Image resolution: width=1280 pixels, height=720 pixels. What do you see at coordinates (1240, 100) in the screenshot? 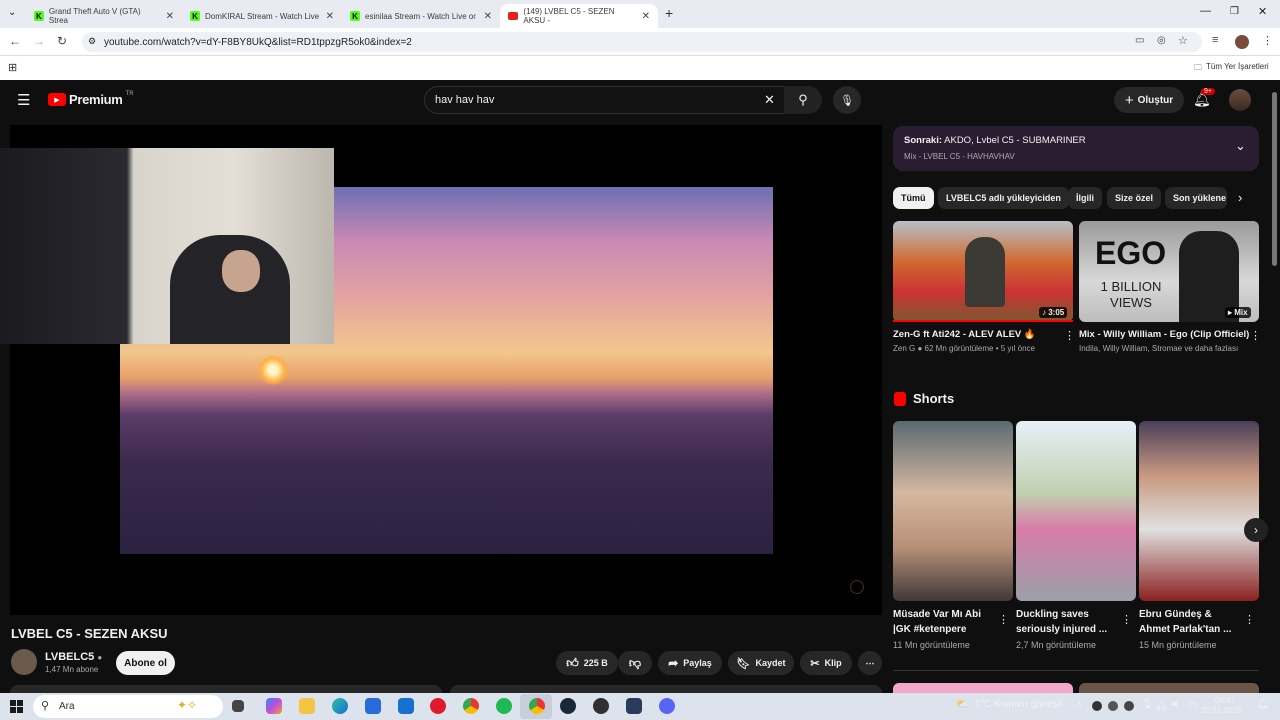
I see `account-avatar` at bounding box center [1240, 100].